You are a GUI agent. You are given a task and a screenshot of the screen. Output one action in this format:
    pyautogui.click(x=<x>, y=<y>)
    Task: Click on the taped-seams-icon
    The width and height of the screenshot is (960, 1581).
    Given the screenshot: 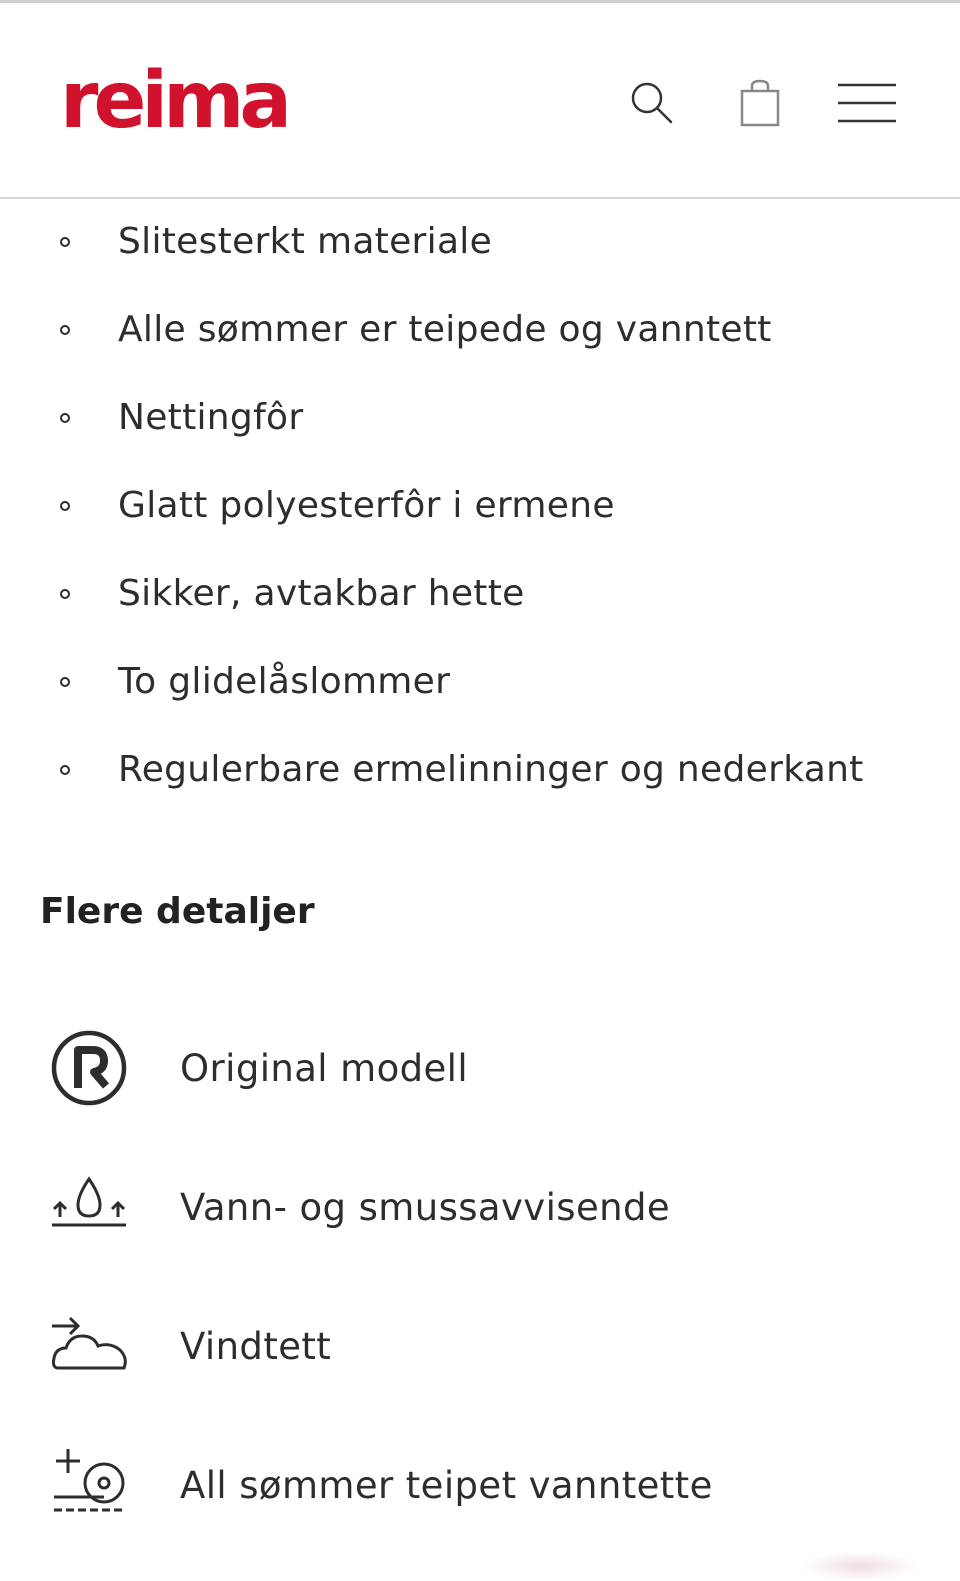 What is the action you would take?
    pyautogui.click(x=90, y=1485)
    